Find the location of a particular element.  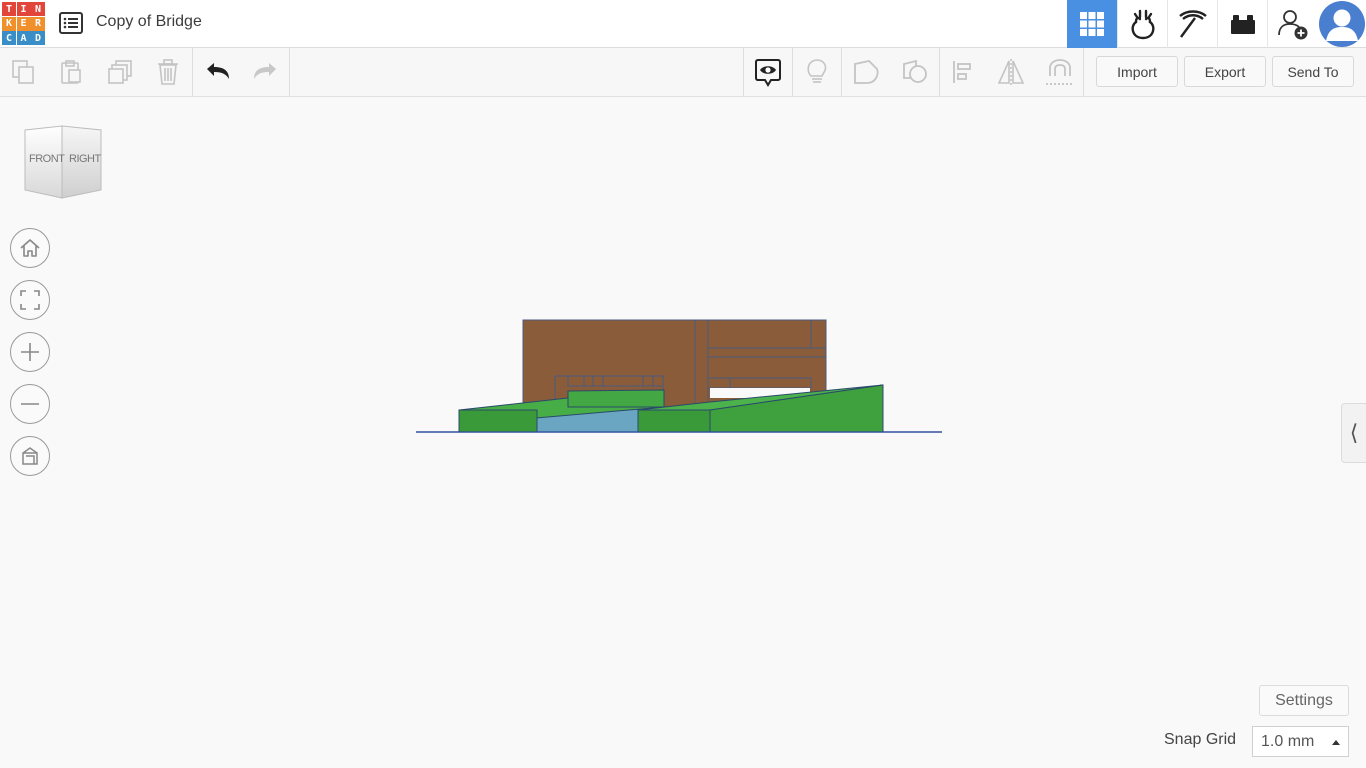

design-list-button is located at coordinates (71, 23).